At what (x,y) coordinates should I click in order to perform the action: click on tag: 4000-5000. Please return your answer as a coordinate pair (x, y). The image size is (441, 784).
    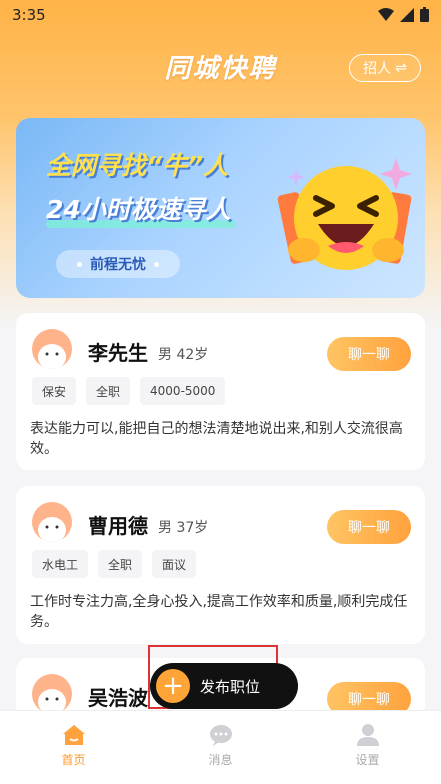
    Looking at the image, I should click on (183, 391).